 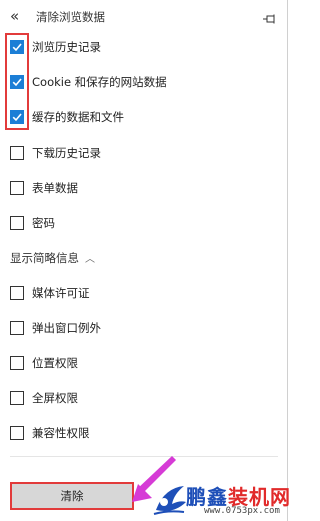 What do you see at coordinates (18, 16) in the screenshot?
I see `chevron-double-left-icon: «` at bounding box center [18, 16].